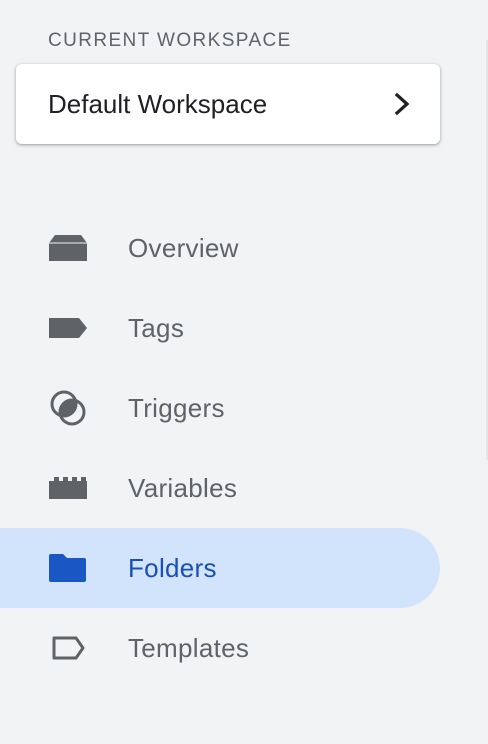 The width and height of the screenshot is (488, 744). Describe the element at coordinates (68, 488) in the screenshot. I see `variables-icon` at that location.